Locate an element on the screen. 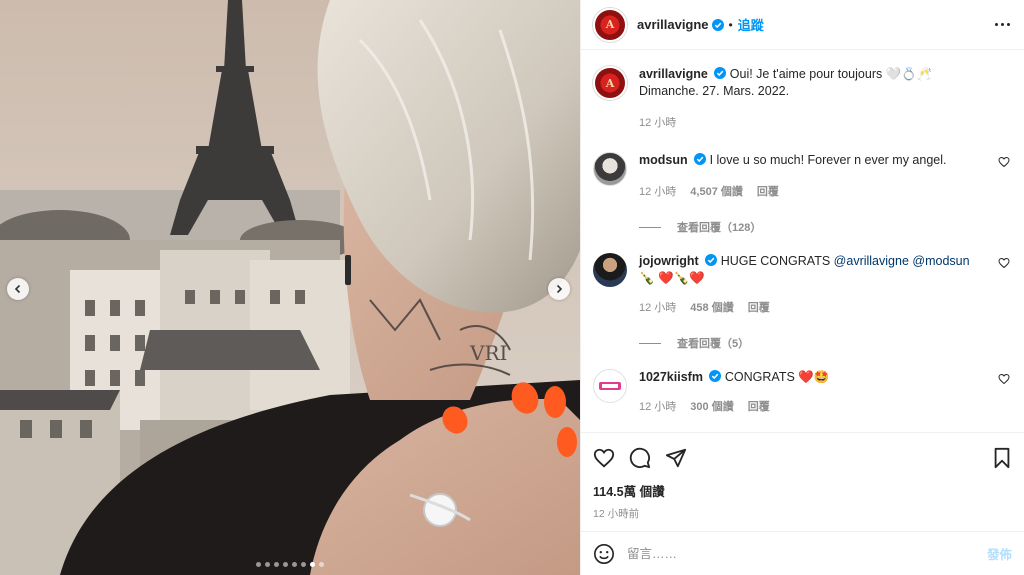 Image resolution: width=1024 pixels, height=575 pixels. caption-time: 12 小時 is located at coordinates (657, 122).